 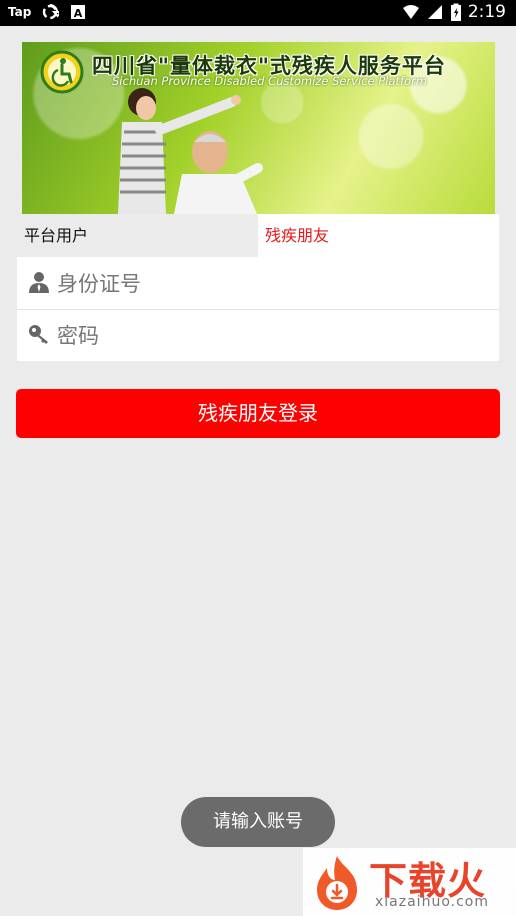 What do you see at coordinates (432, 902) in the screenshot?
I see `watermark-text-en: xiazaihuo.com` at bounding box center [432, 902].